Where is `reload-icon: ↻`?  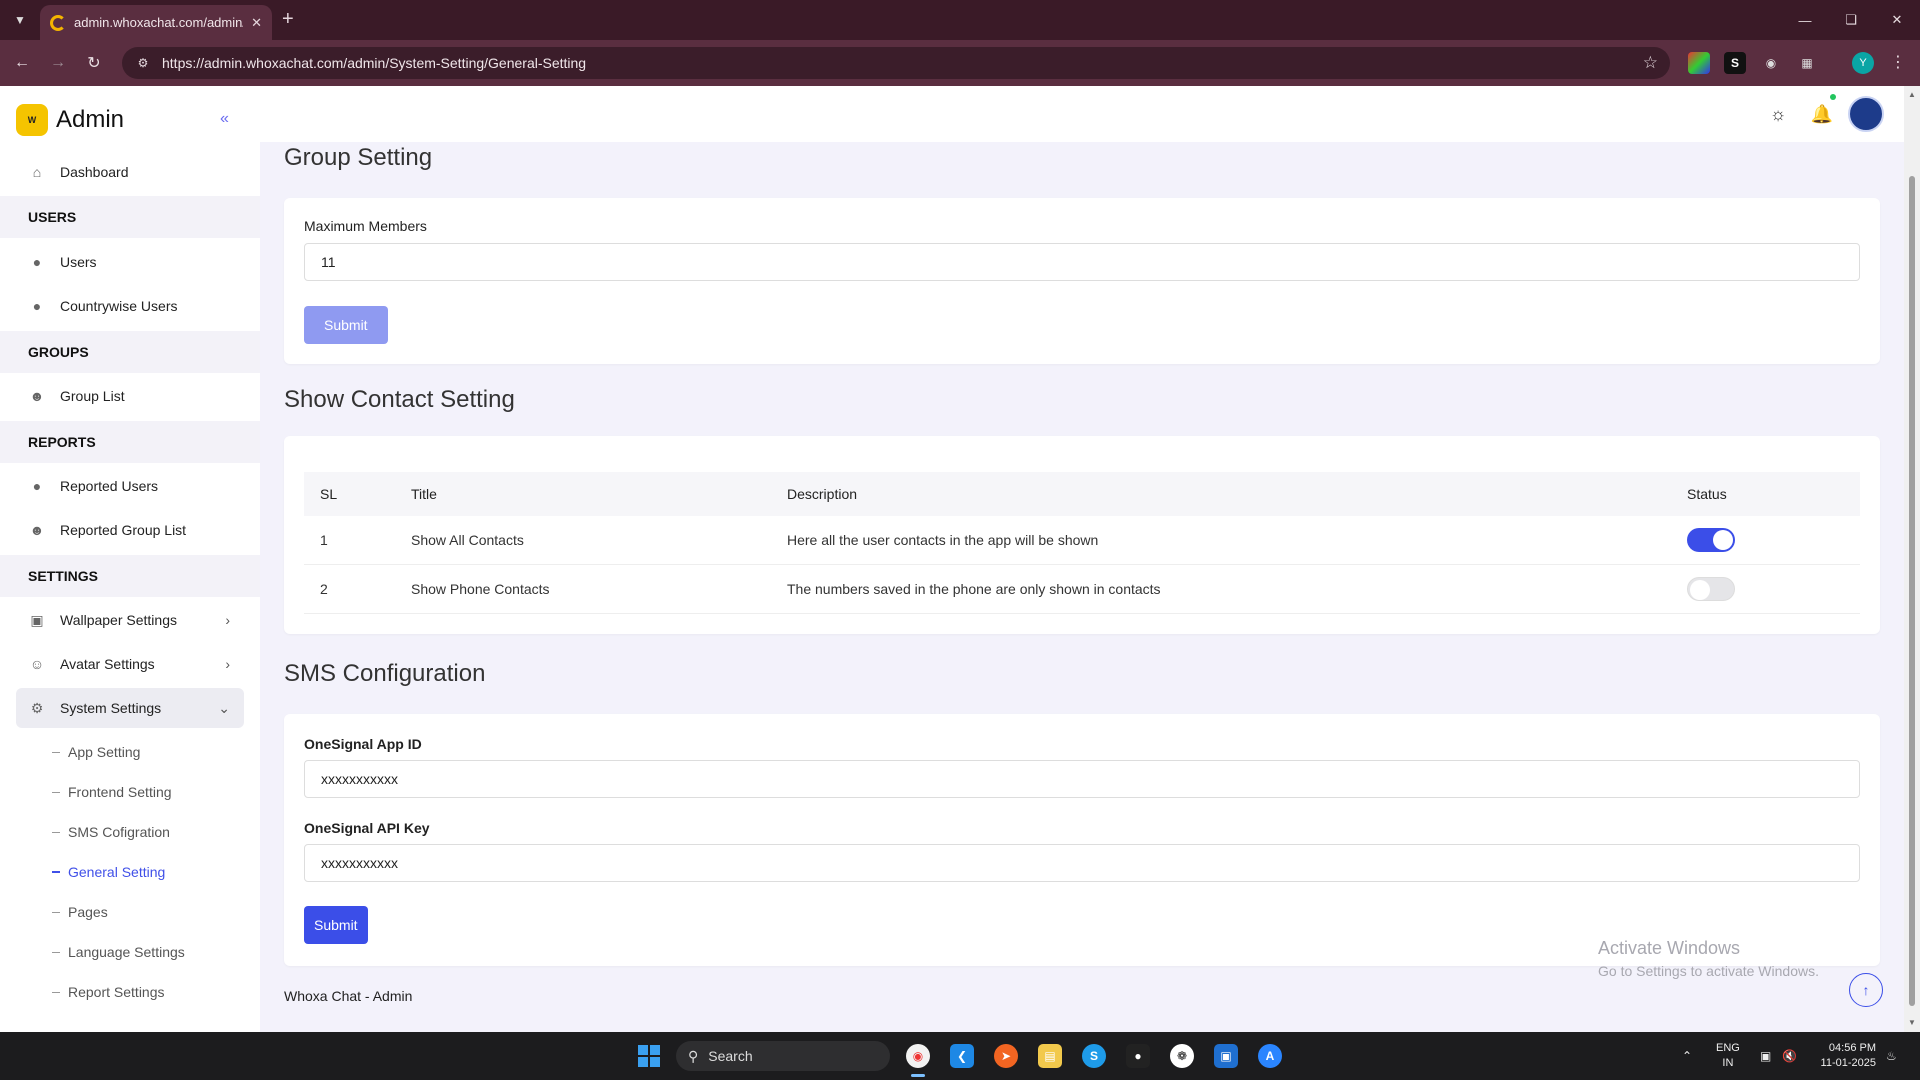 reload-icon: ↻ is located at coordinates (94, 63).